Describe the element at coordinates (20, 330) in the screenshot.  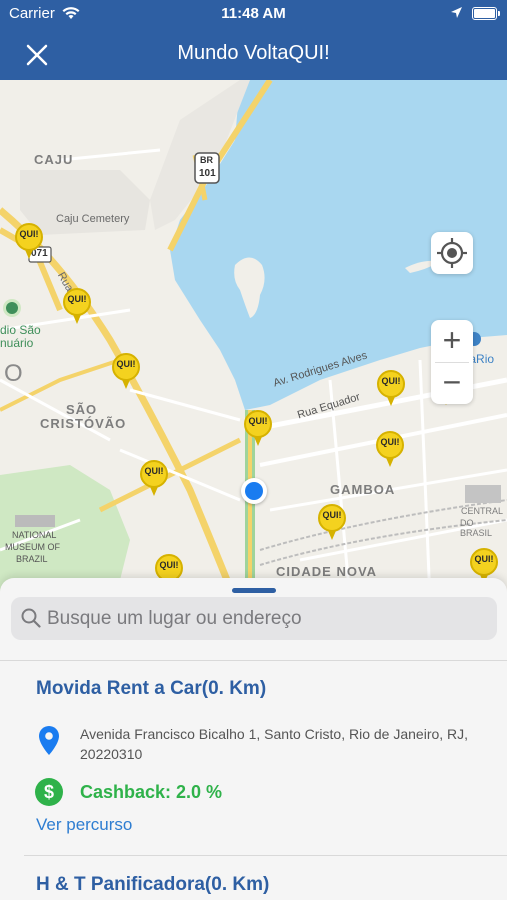
I see `map-label-estadio-1: dio São` at that location.